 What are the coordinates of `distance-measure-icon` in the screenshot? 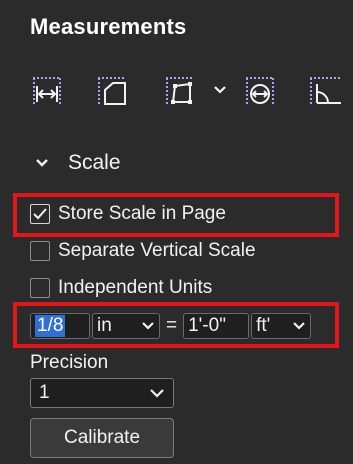 It's located at (47, 91).